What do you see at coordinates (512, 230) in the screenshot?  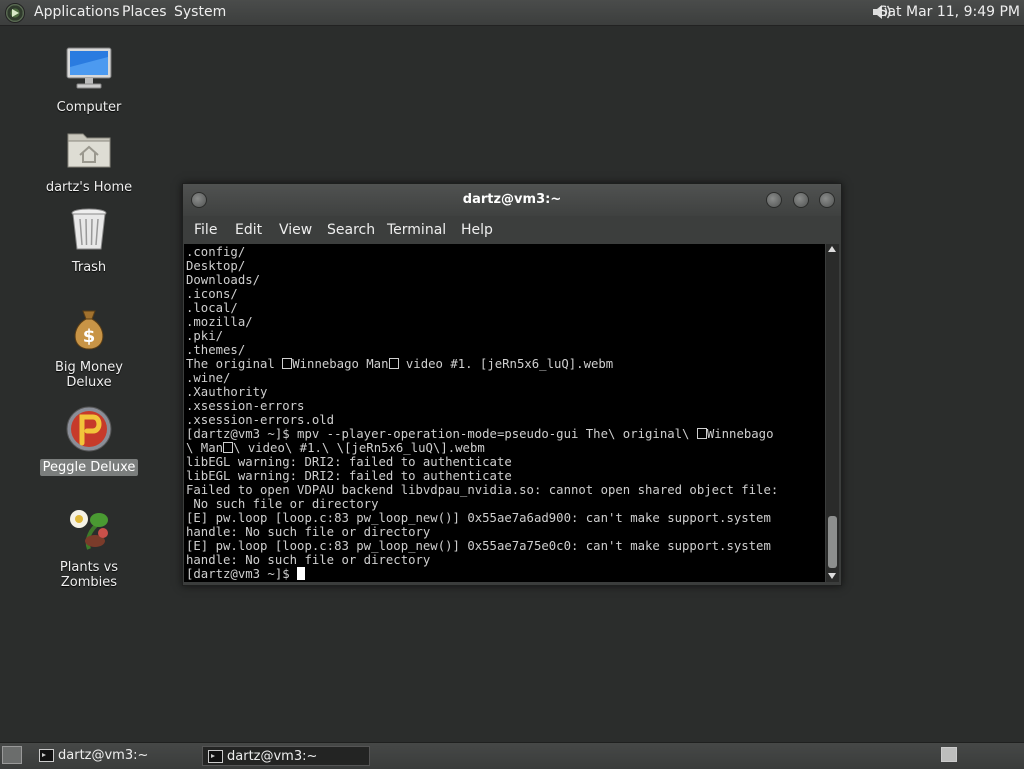 I see `terminal-menubar: File Edit View Search Terminal Help` at bounding box center [512, 230].